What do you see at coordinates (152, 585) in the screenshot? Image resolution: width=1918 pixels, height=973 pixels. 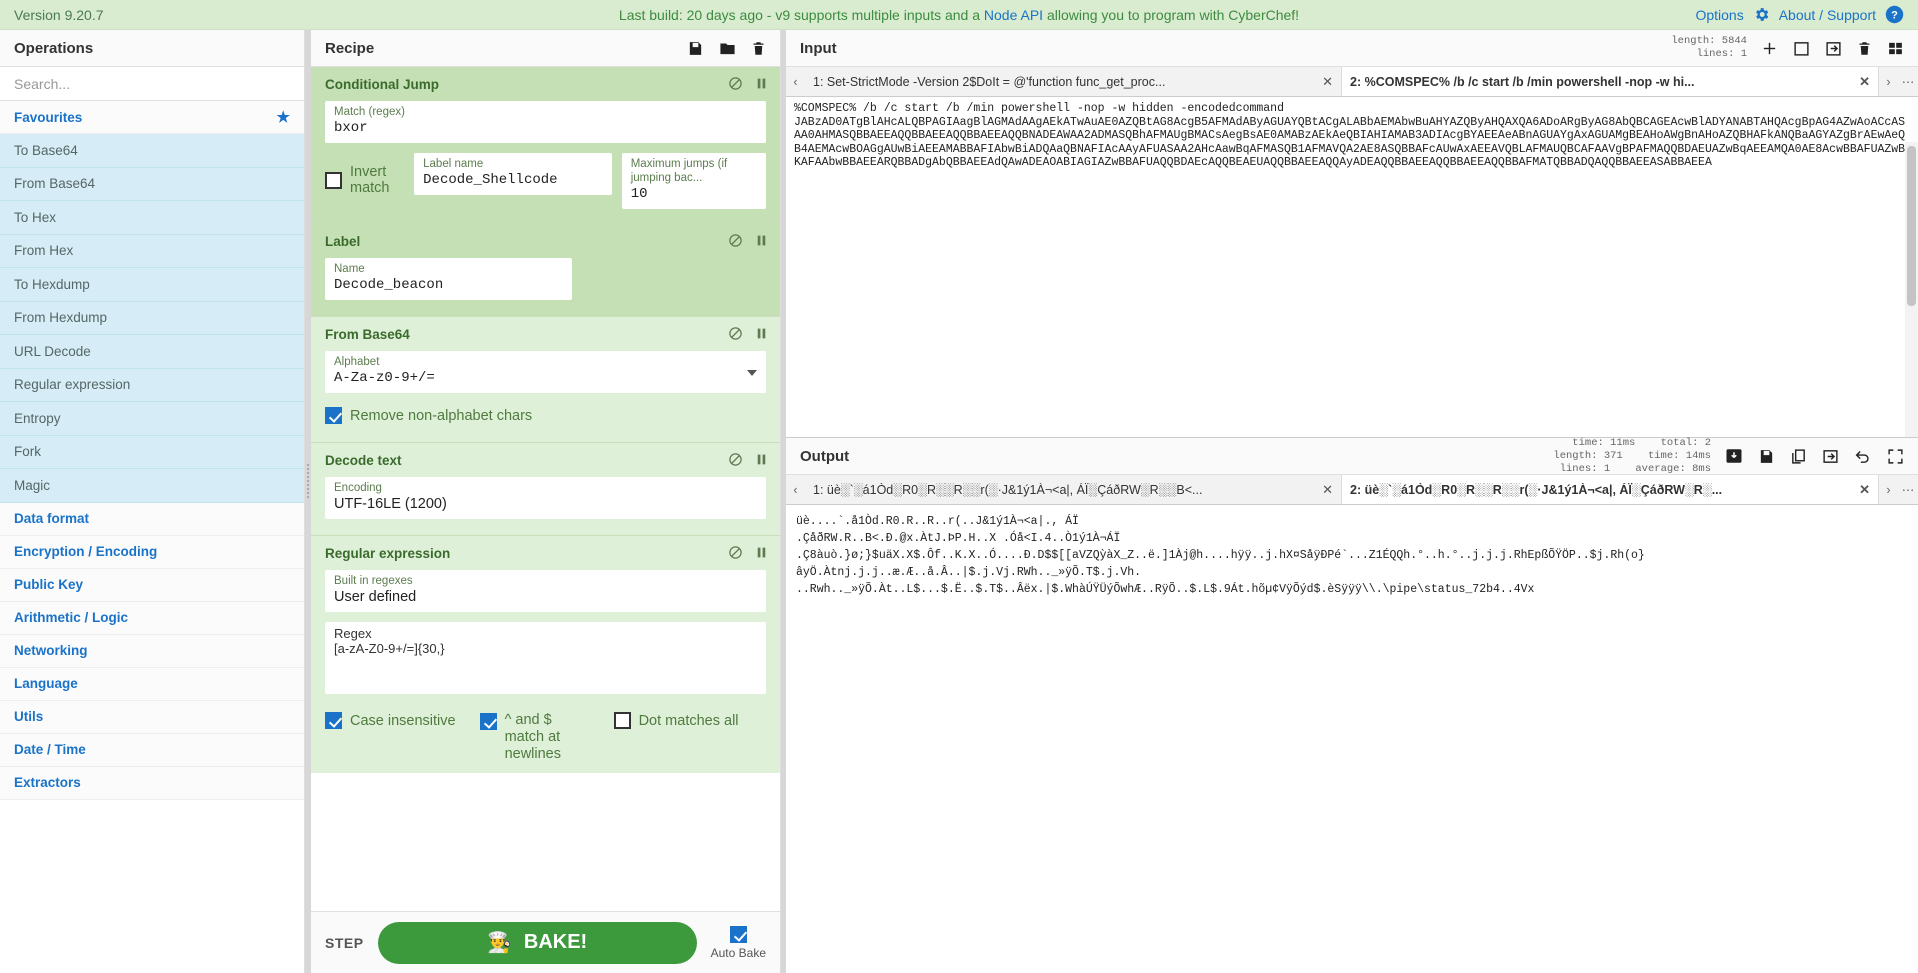 I see `operations-category: Public Key` at bounding box center [152, 585].